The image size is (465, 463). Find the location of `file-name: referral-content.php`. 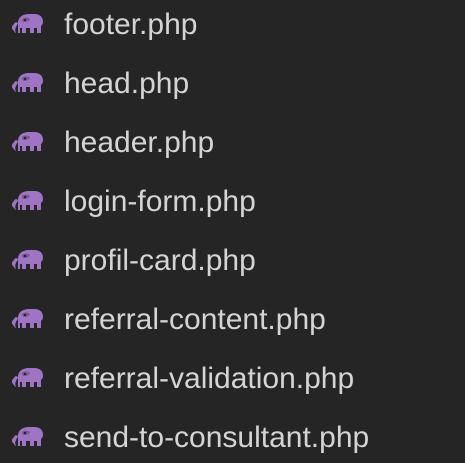

file-name: referral-content.php is located at coordinates (195, 319).